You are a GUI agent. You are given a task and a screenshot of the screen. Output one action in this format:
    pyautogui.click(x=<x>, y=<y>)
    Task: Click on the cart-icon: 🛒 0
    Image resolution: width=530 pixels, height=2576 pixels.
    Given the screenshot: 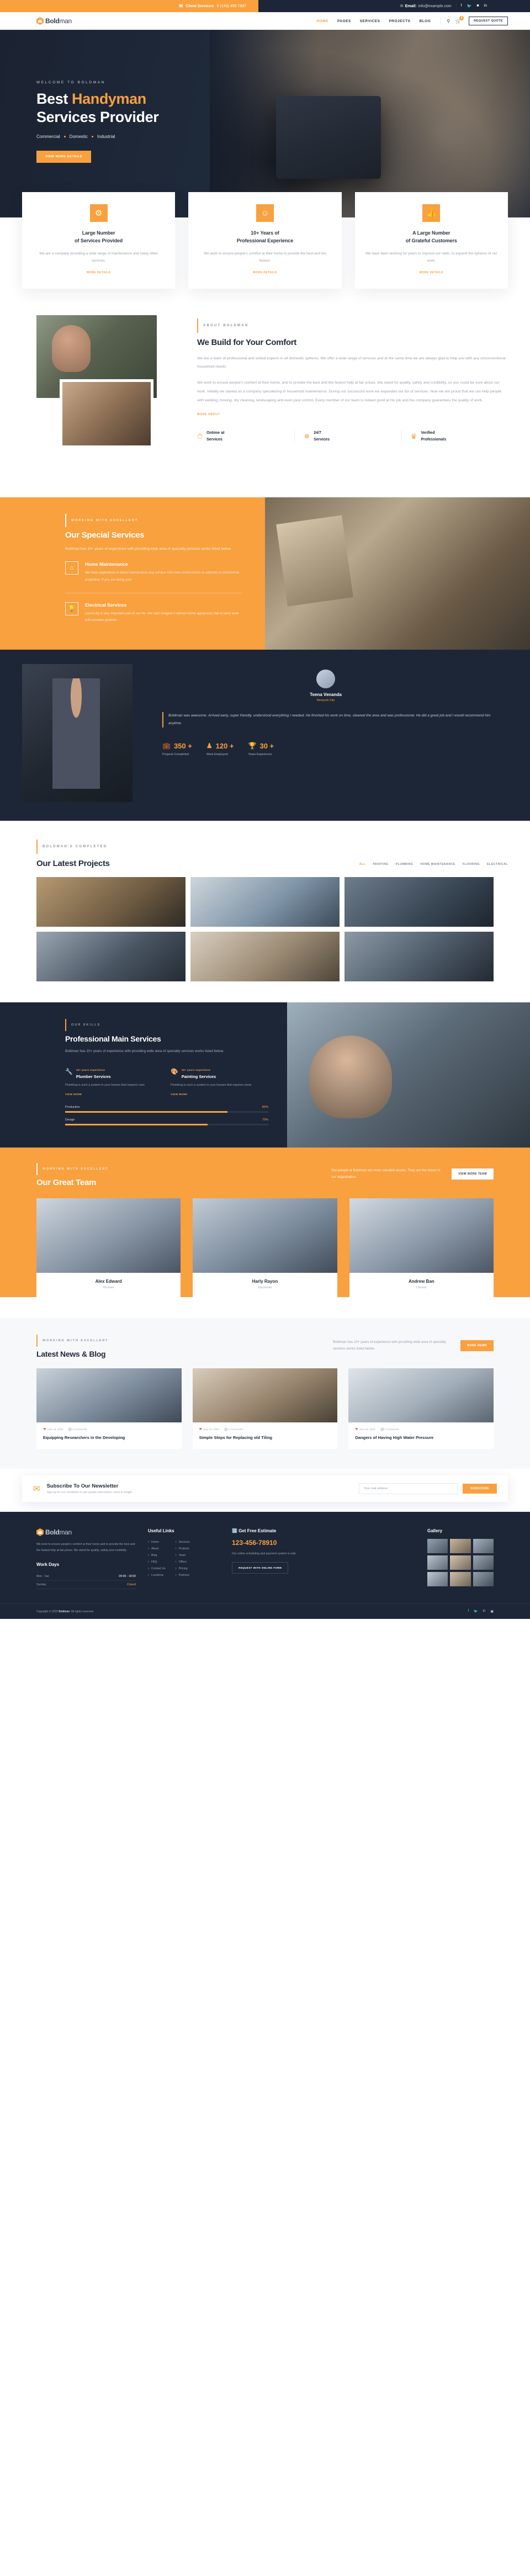 What is the action you would take?
    pyautogui.click(x=459, y=19)
    